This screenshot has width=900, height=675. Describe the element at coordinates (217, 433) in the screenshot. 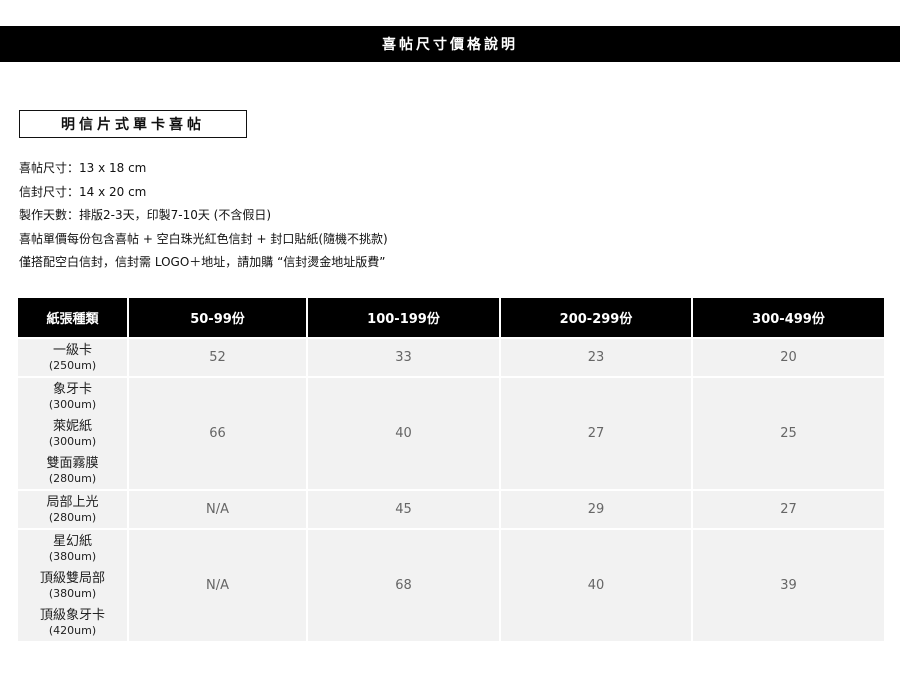

I see `price-cell: 66` at that location.